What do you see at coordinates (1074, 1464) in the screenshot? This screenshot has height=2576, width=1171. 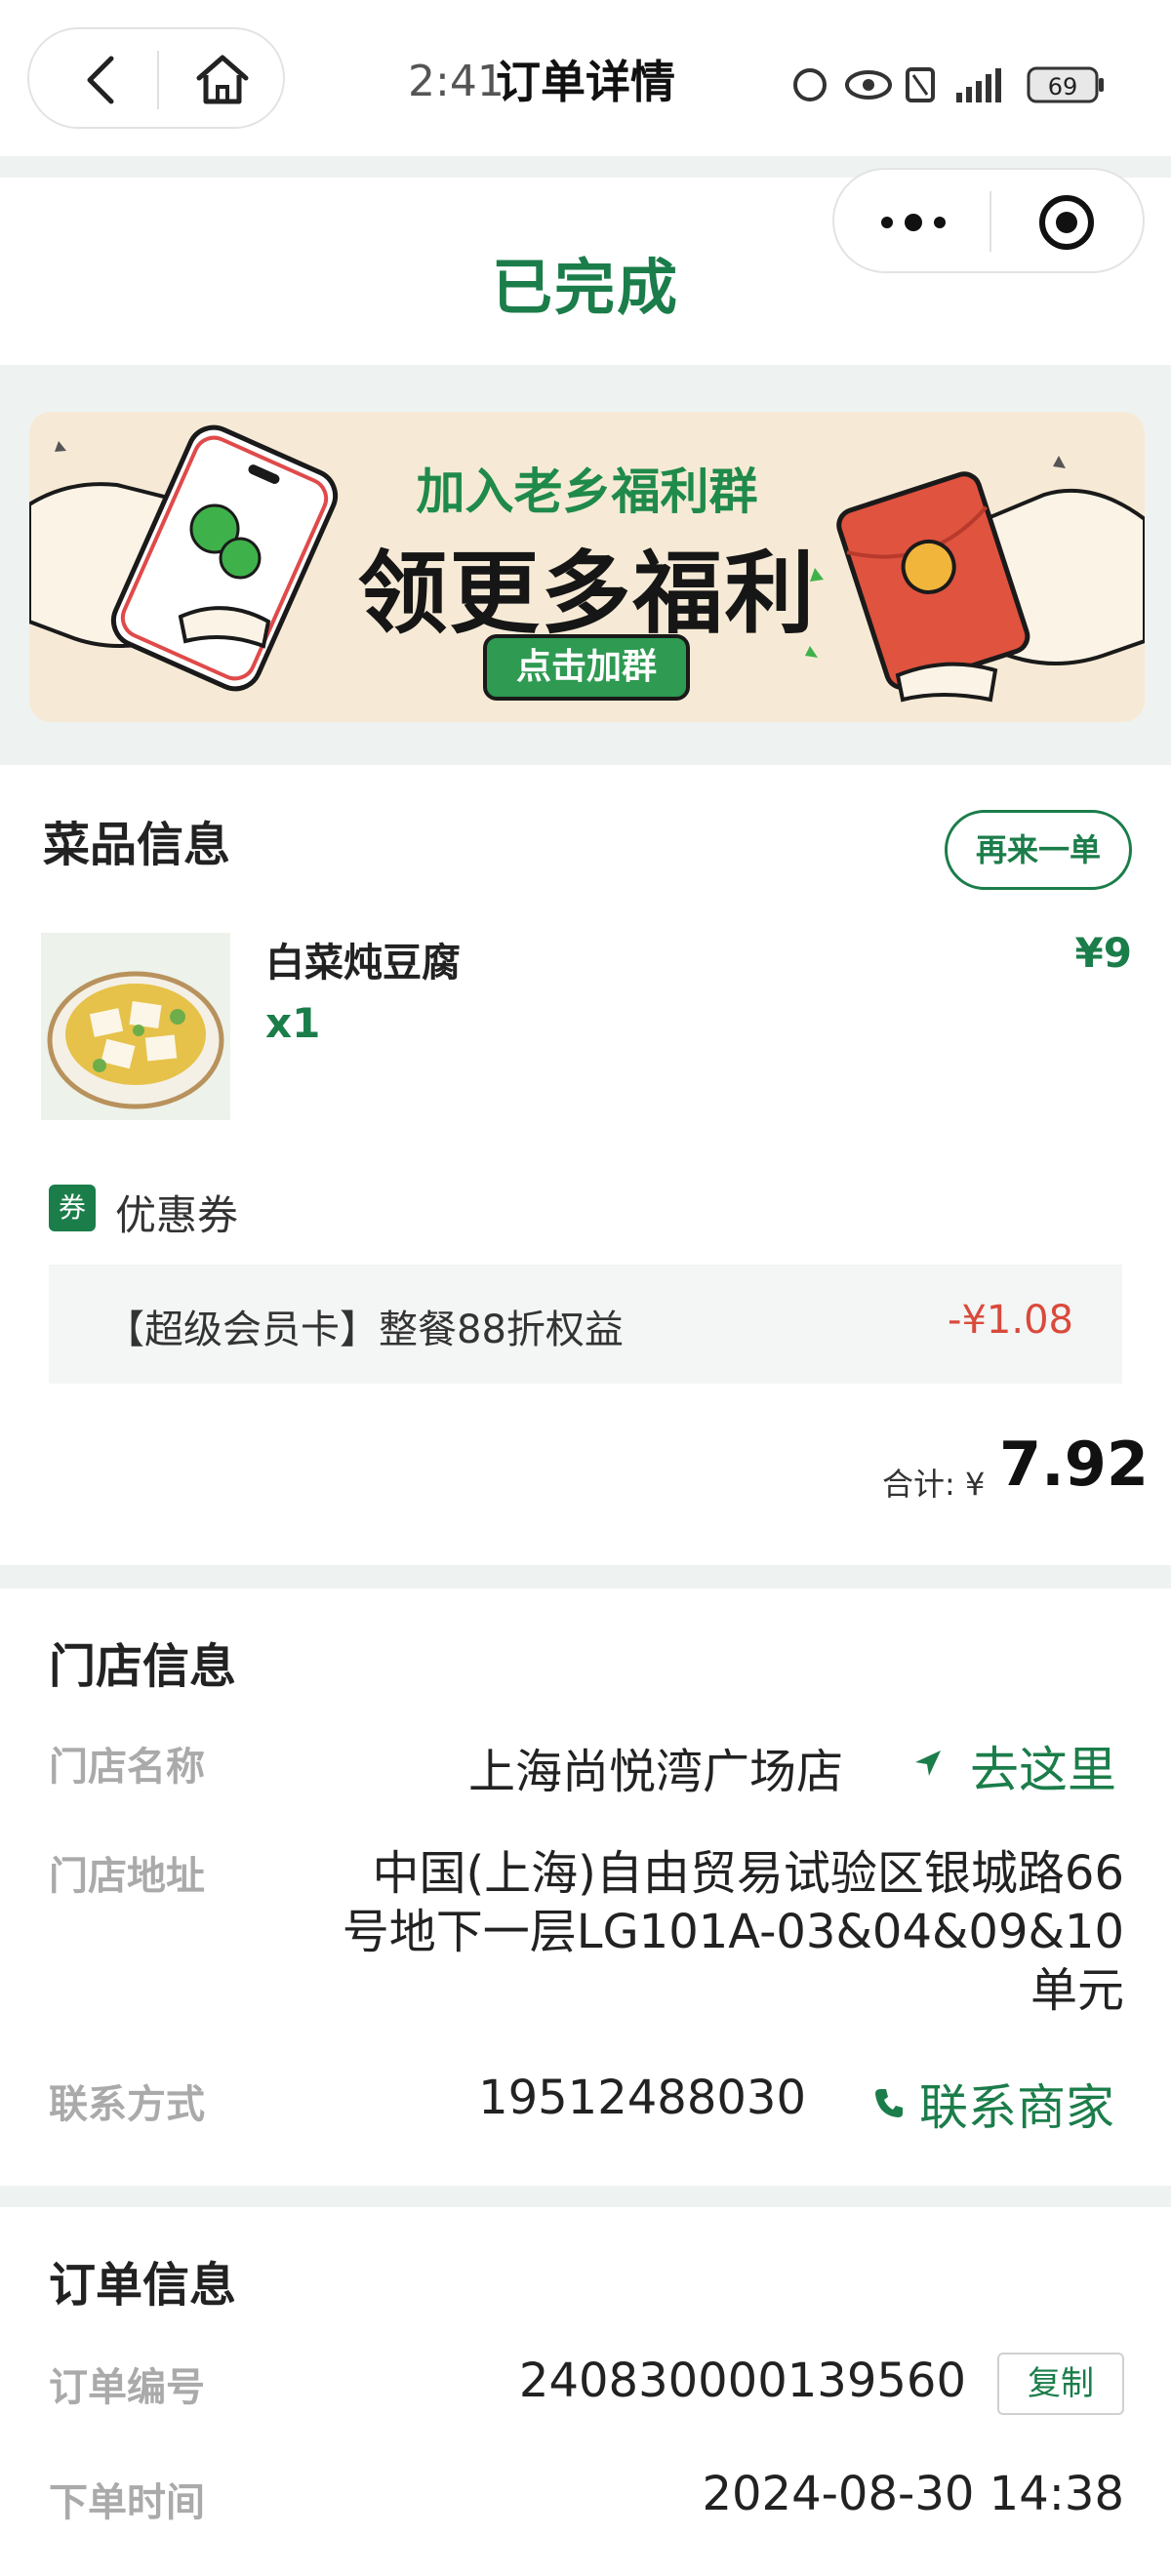 I see `total-amount: 7.92` at bounding box center [1074, 1464].